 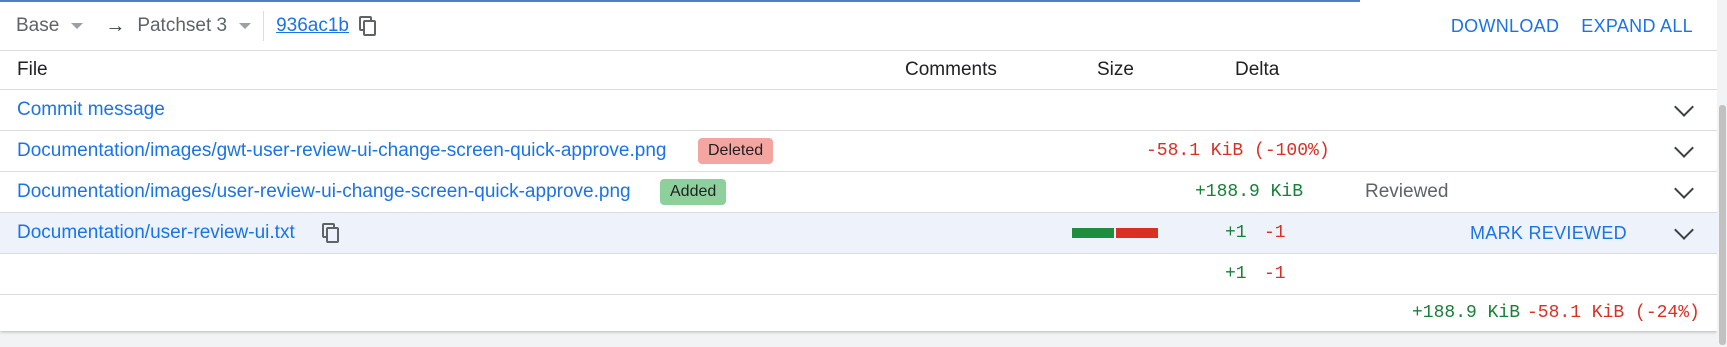 What do you see at coordinates (1257, 69) in the screenshot?
I see `column-delta: Delta` at bounding box center [1257, 69].